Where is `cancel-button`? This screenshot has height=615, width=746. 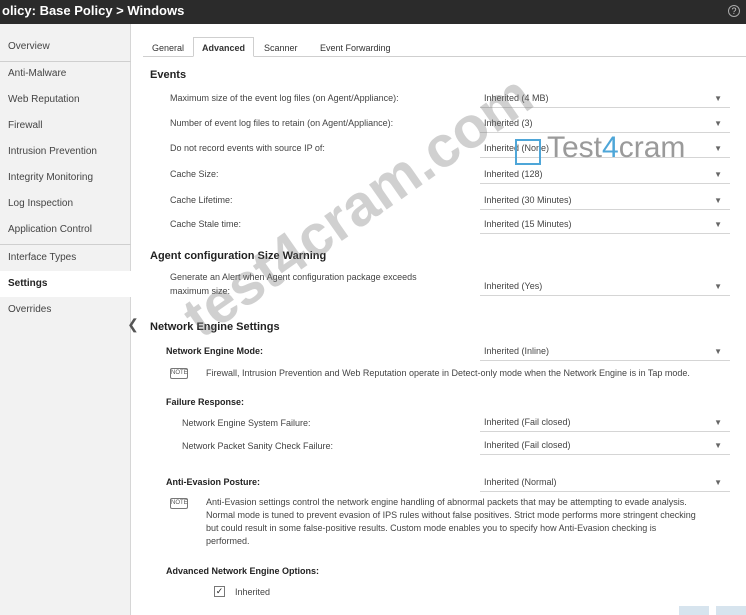
cancel-button is located at coordinates (731, 610).